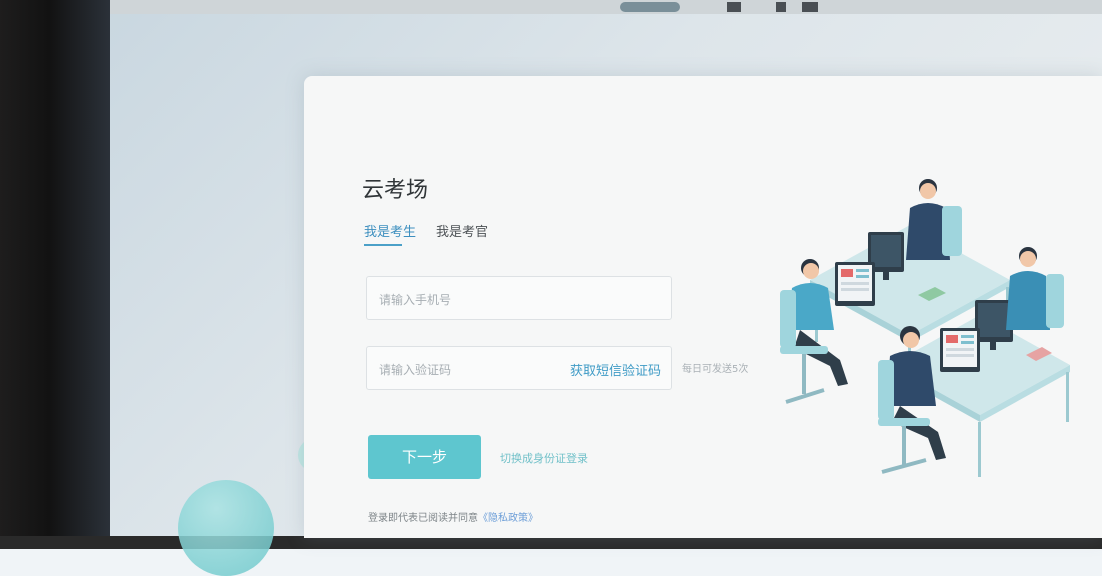  Describe the element at coordinates (519, 298) in the screenshot. I see `phone-input: 请输入手机号` at that location.